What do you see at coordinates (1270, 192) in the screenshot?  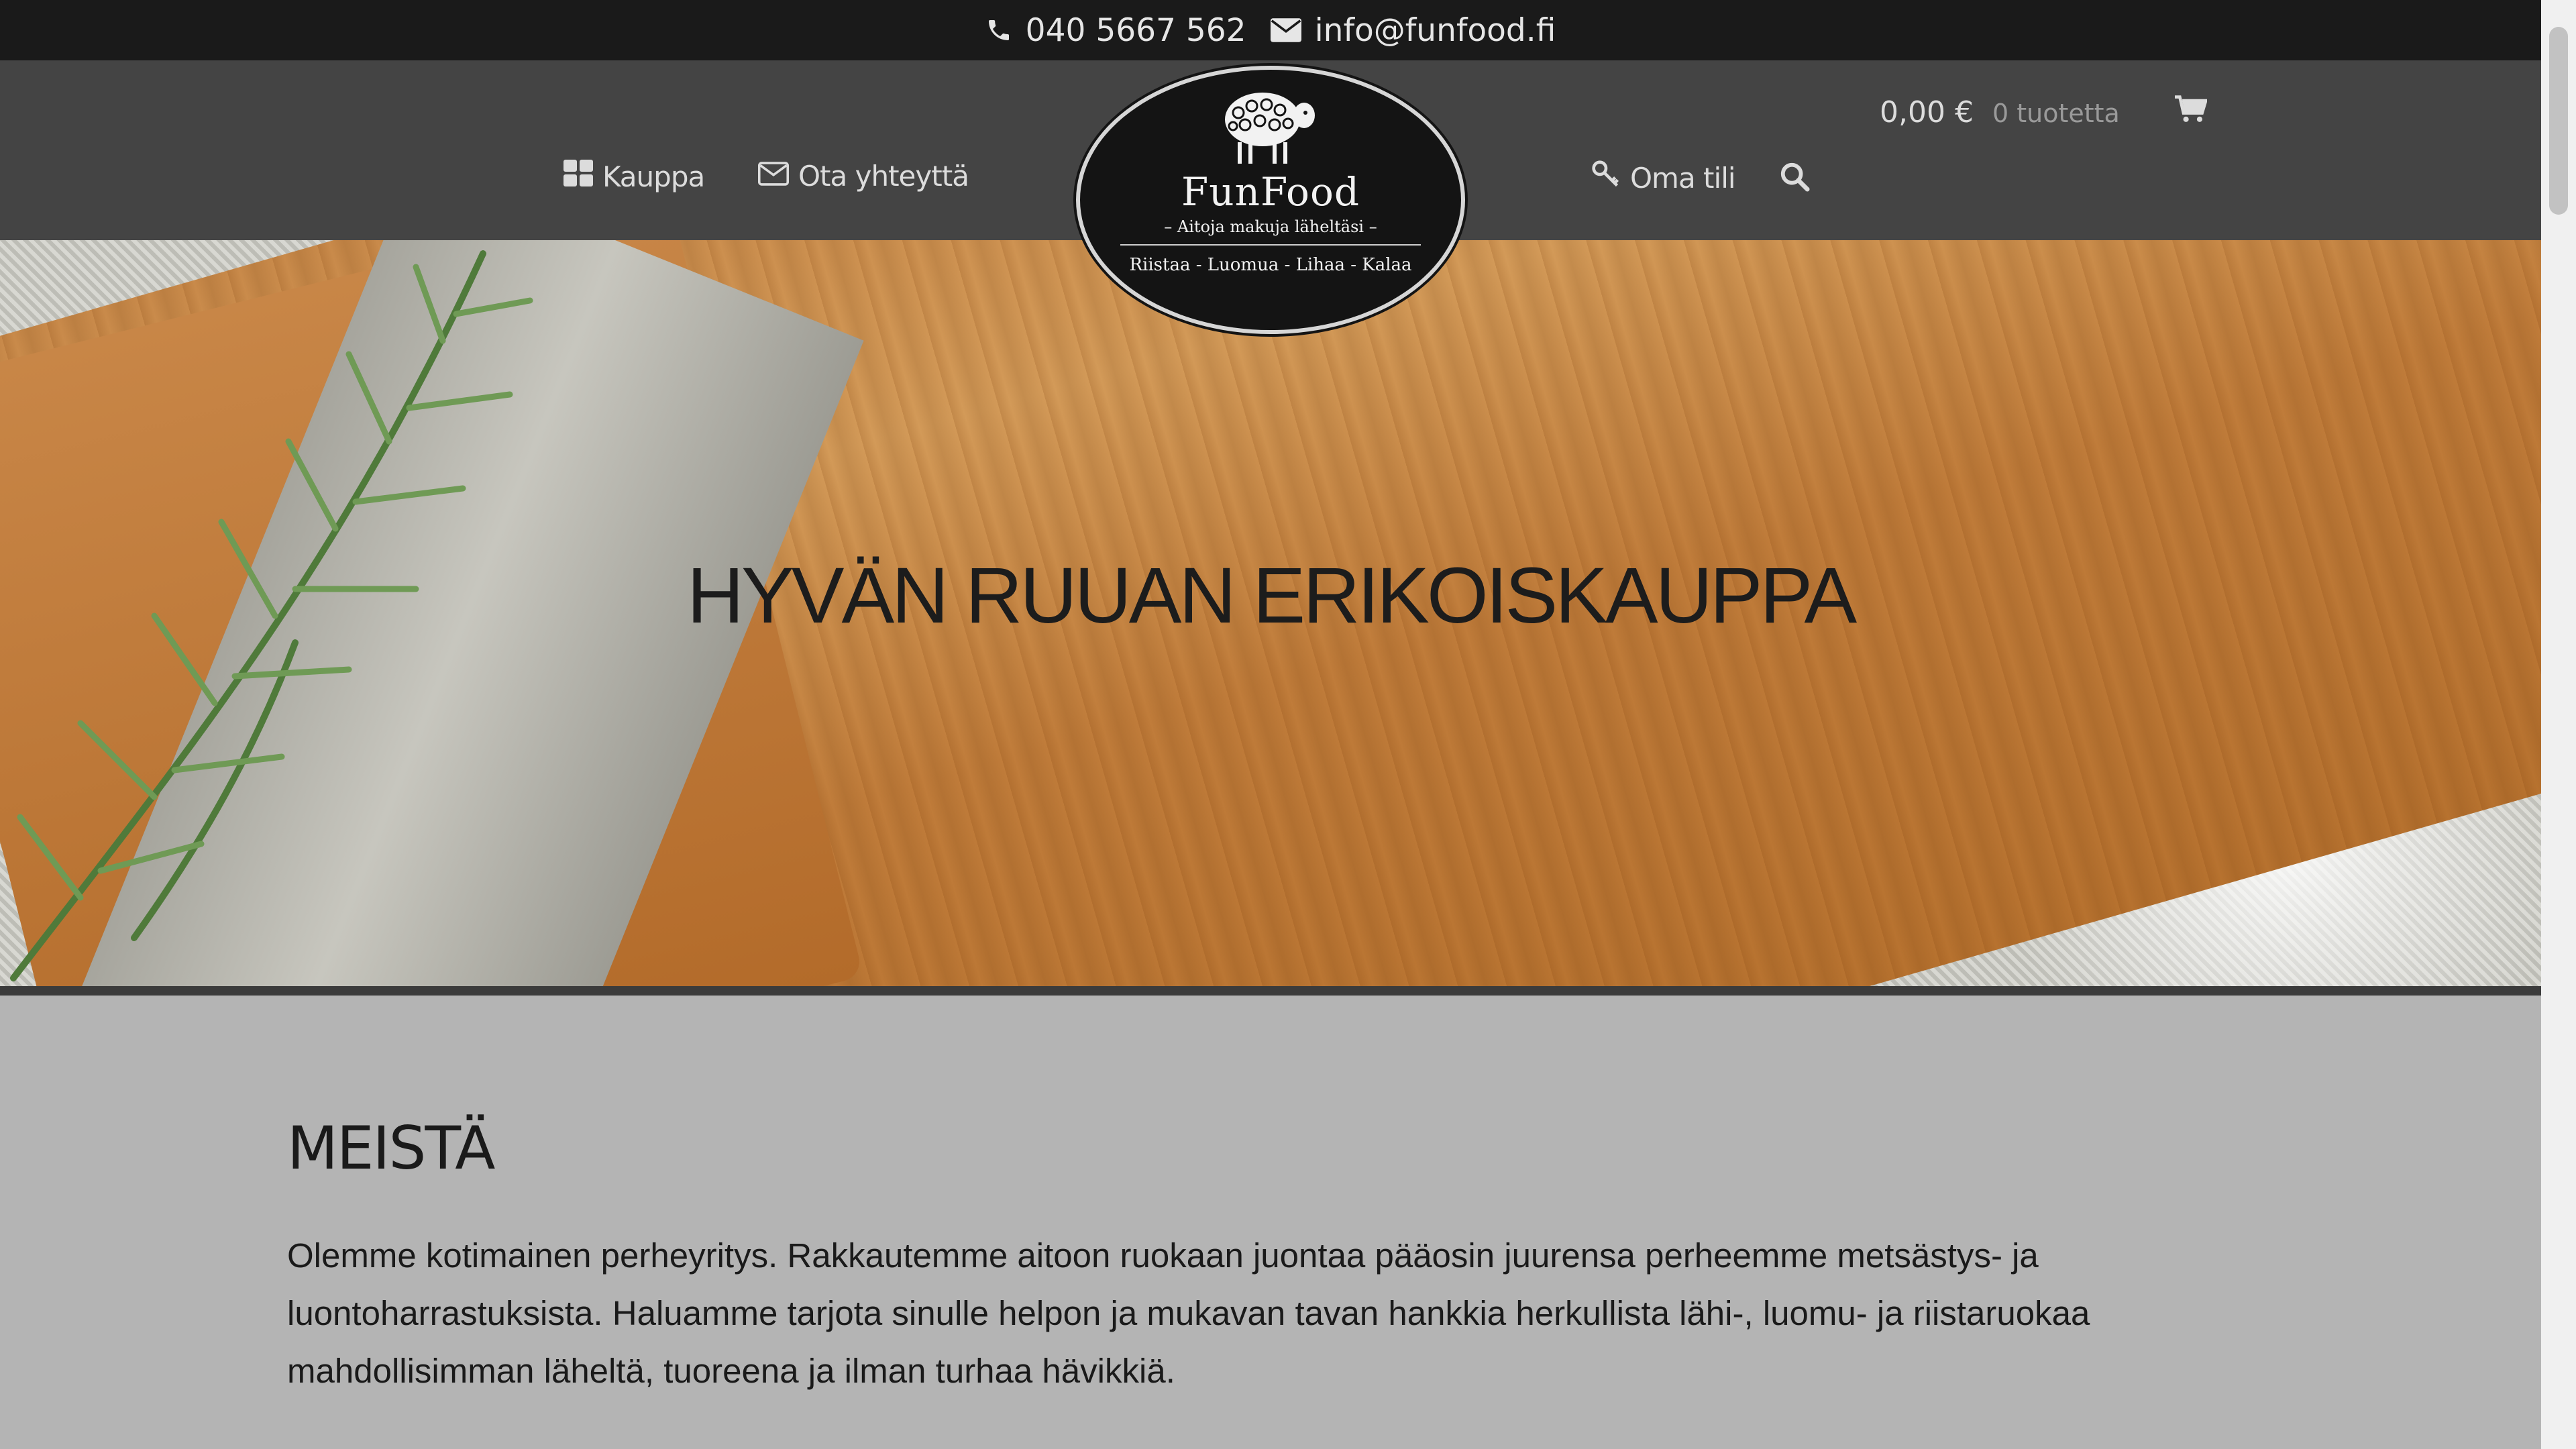 I see `logo-name: FunFood` at bounding box center [1270, 192].